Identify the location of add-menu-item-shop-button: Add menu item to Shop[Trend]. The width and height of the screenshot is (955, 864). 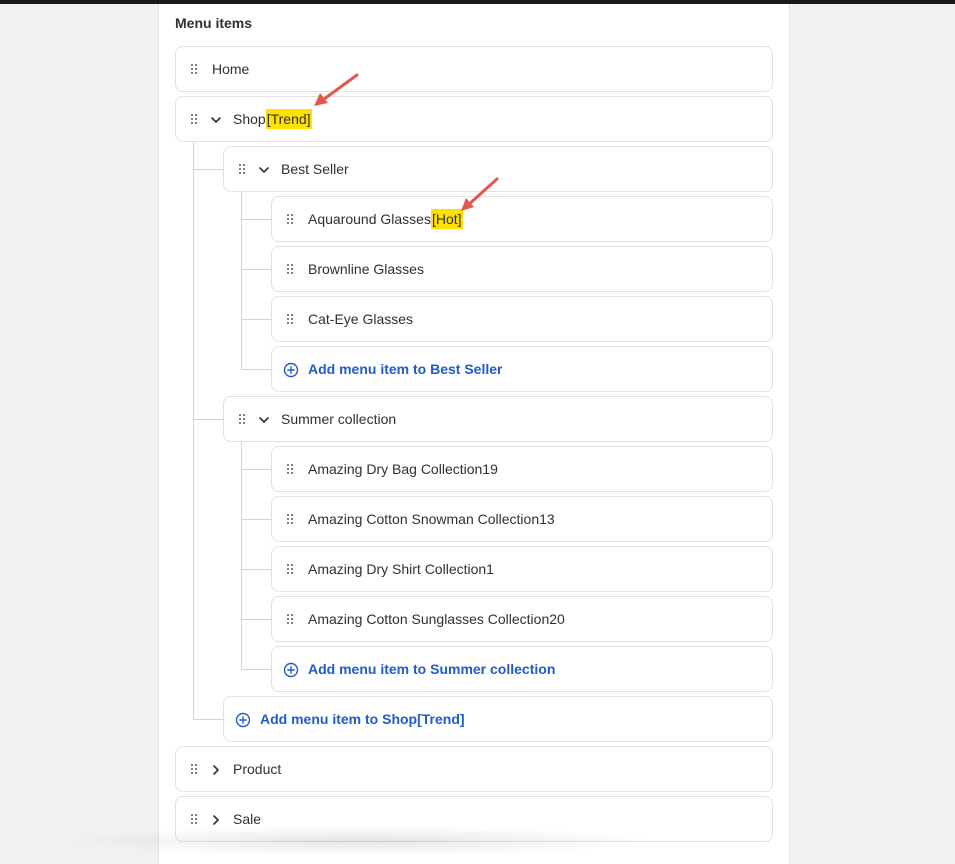
(498, 719).